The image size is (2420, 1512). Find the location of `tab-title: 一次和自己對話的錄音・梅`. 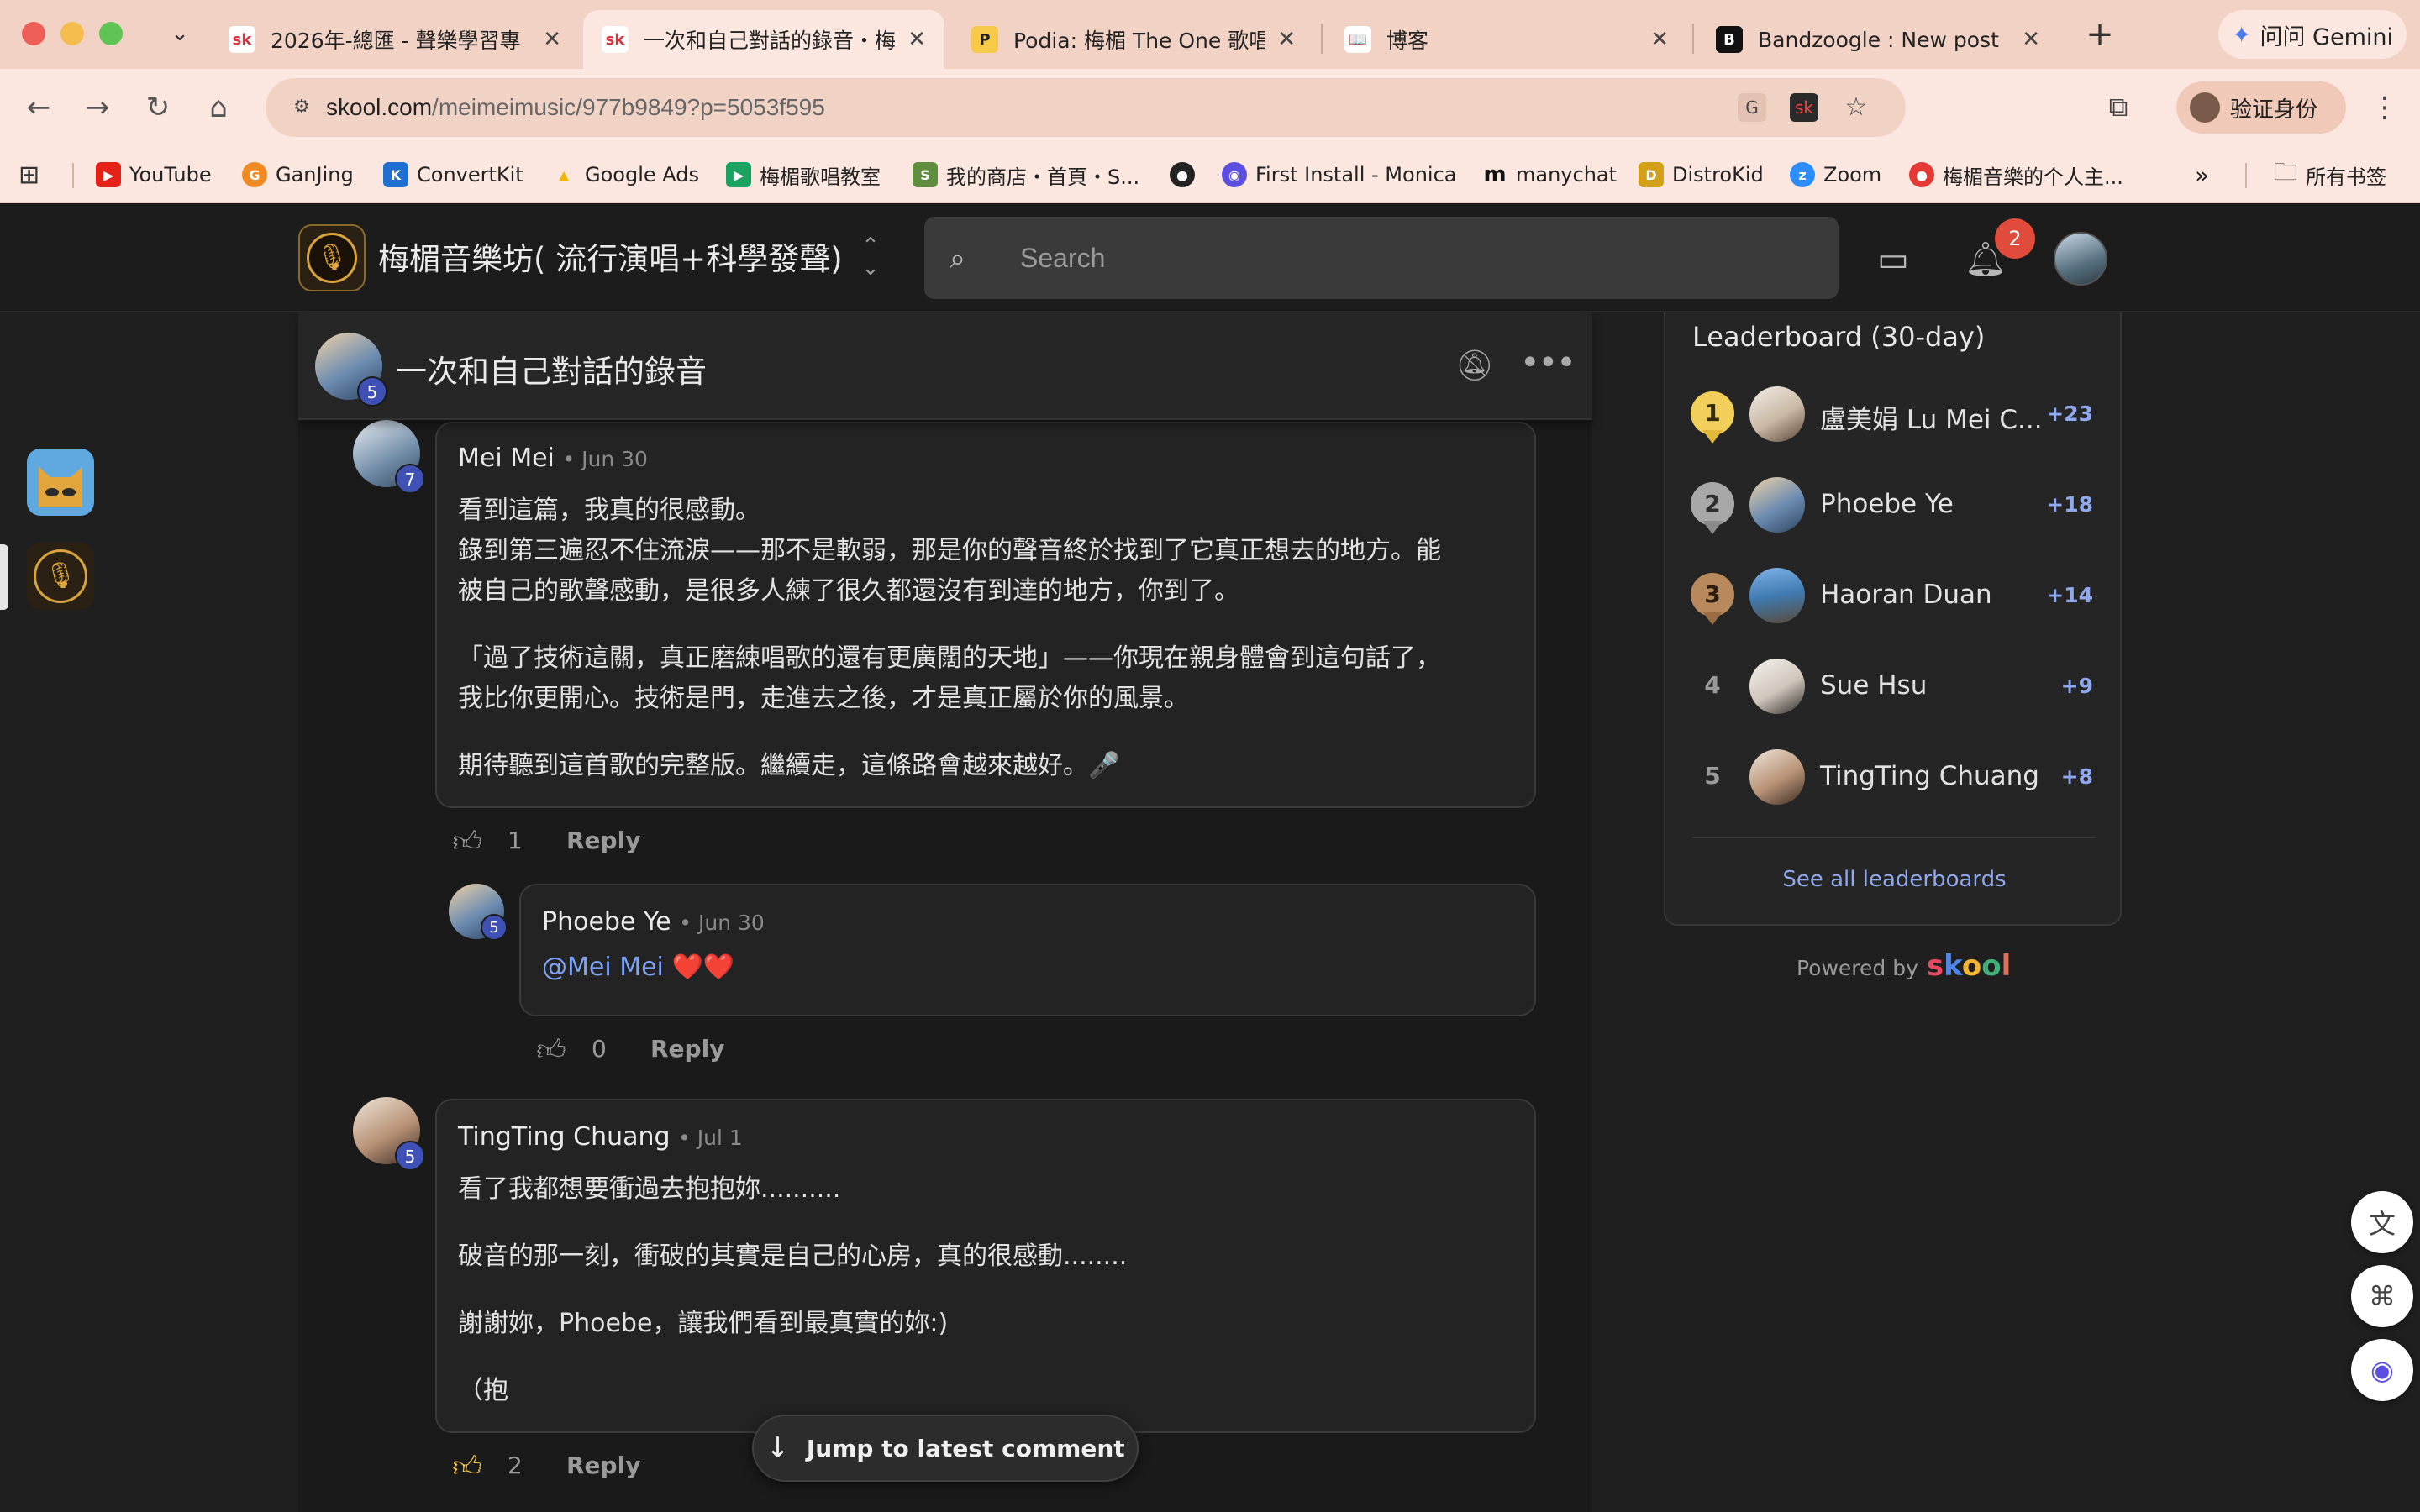

tab-title: 一次和自己對話的錄音・梅 is located at coordinates (770, 41).